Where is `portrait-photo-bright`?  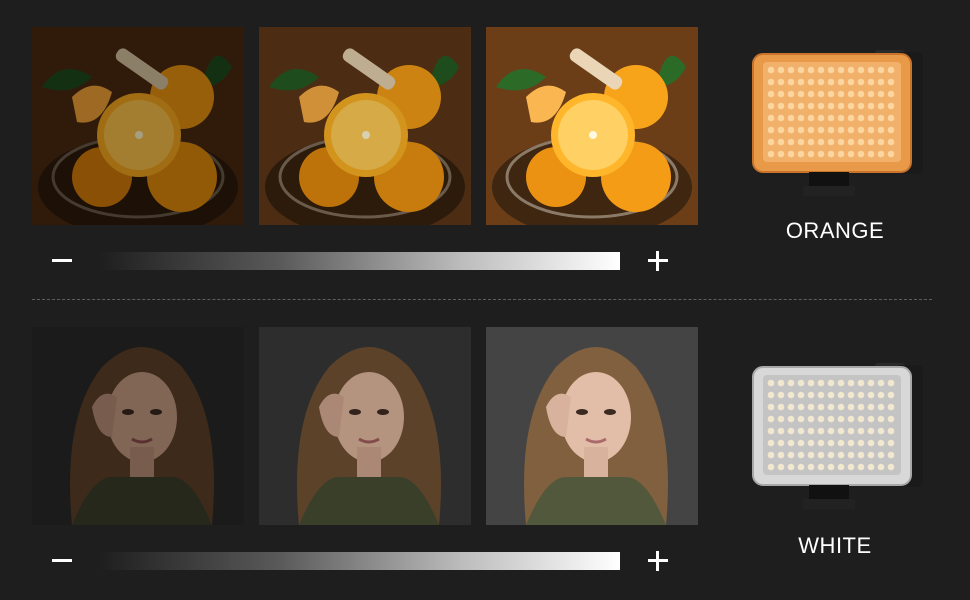 portrait-photo-bright is located at coordinates (592, 426).